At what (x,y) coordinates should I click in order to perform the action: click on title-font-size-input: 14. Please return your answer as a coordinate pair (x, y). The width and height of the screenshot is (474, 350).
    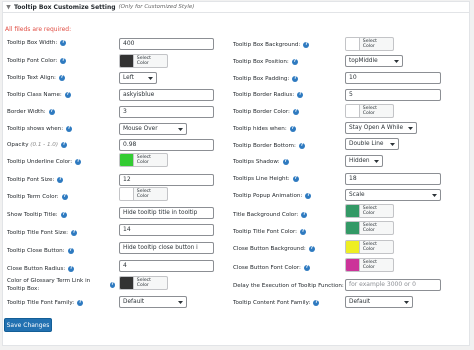
    Looking at the image, I should click on (166, 230).